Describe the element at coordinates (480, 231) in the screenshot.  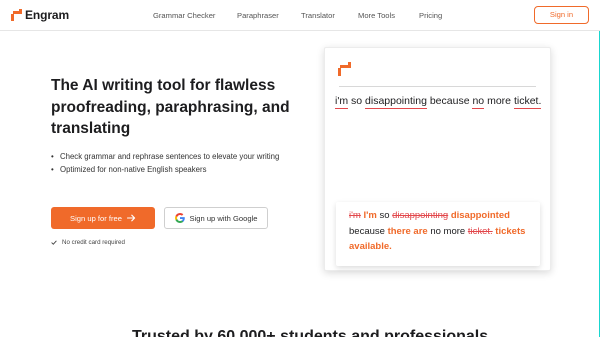
I see `deleted-text: ticket.` at that location.